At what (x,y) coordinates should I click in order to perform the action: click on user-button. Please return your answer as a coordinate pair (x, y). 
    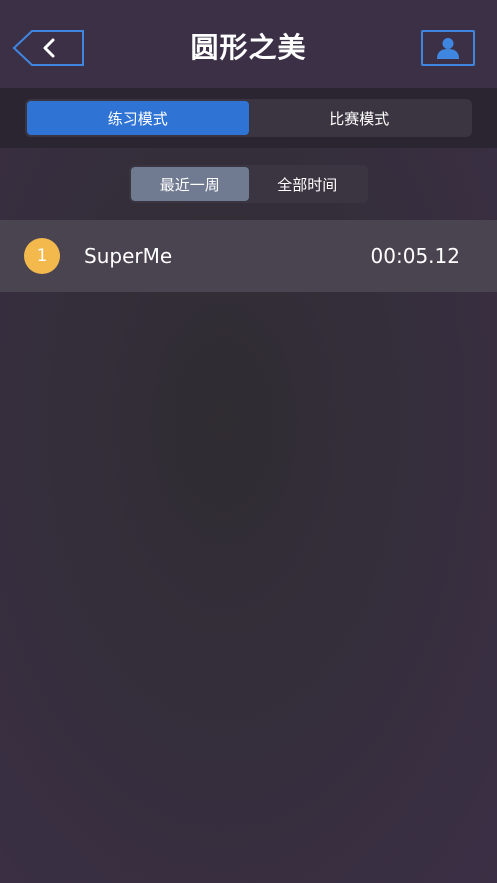
    Looking at the image, I should click on (448, 48).